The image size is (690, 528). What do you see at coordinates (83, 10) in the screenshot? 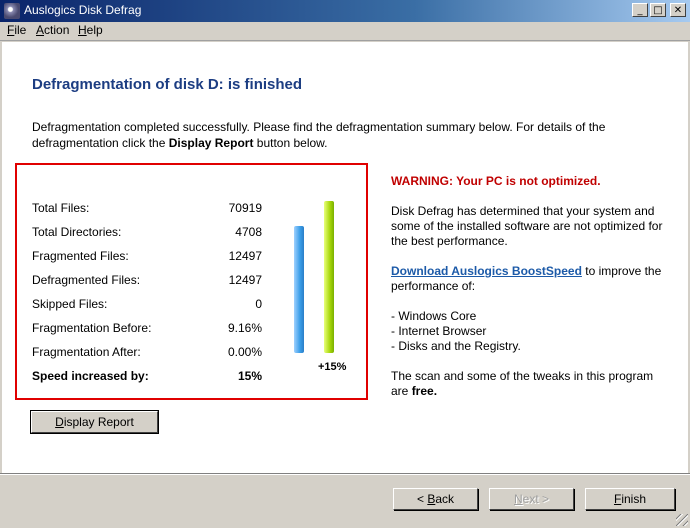
I see `window-title: Auslogics Disk Defrag` at bounding box center [83, 10].